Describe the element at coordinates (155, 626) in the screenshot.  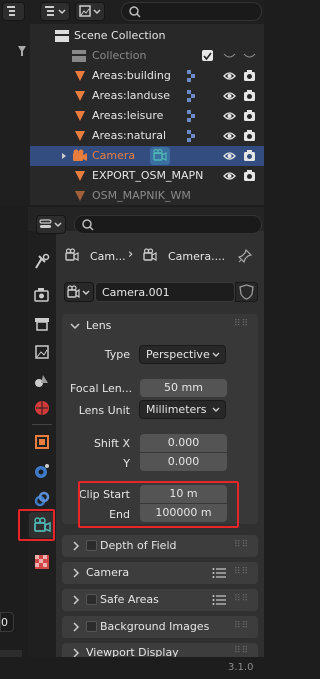
I see `background-images-title: Background Images` at that location.